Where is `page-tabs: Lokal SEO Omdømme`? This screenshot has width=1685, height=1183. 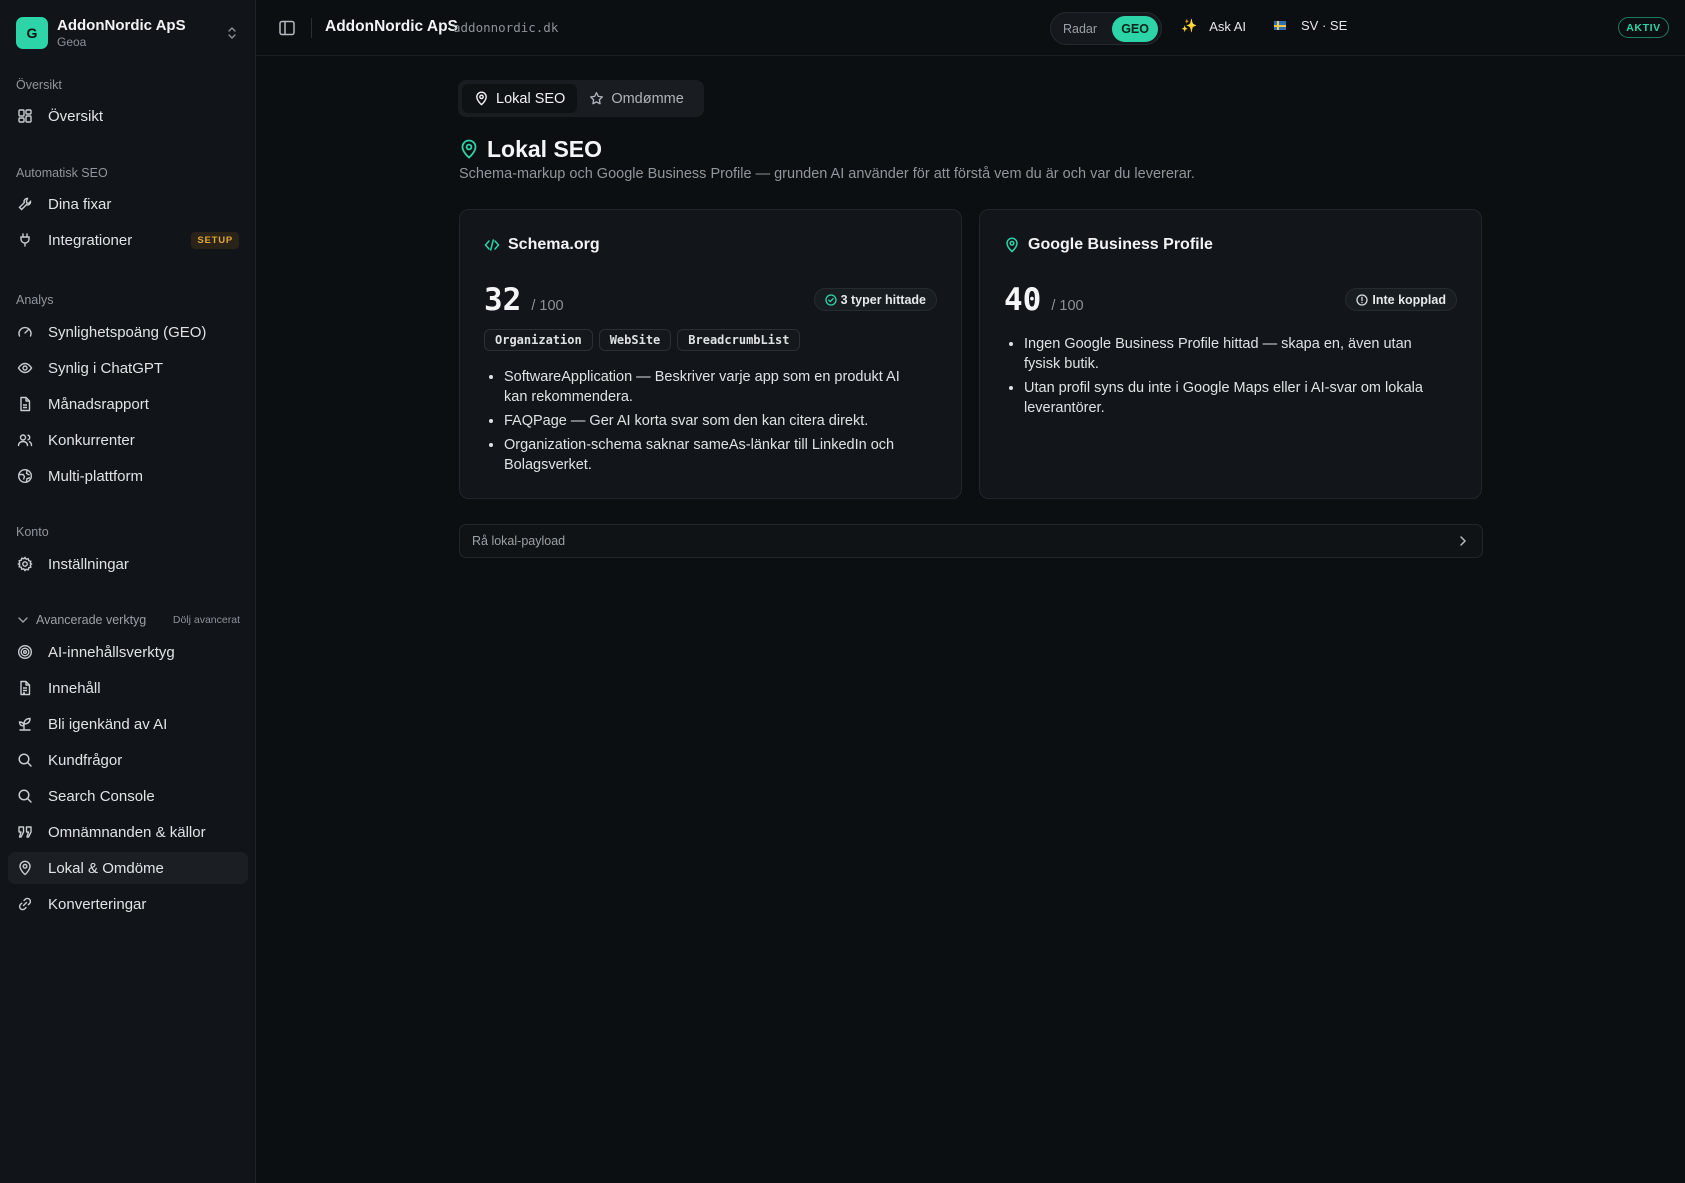 page-tabs: Lokal SEO Omdømme is located at coordinates (581, 98).